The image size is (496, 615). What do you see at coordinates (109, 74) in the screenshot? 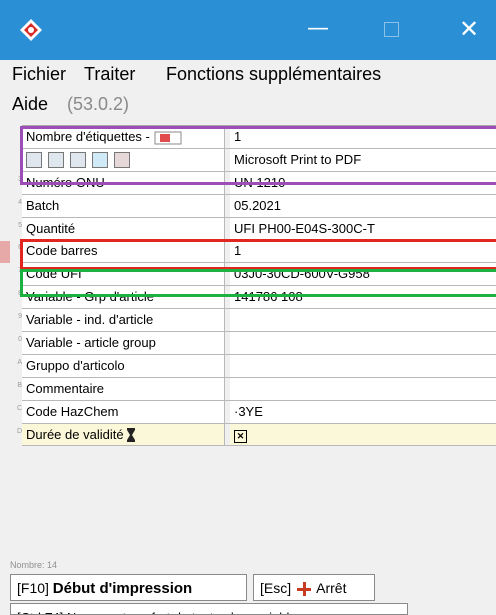
I see `menu-traiter: Traiter` at bounding box center [109, 74].